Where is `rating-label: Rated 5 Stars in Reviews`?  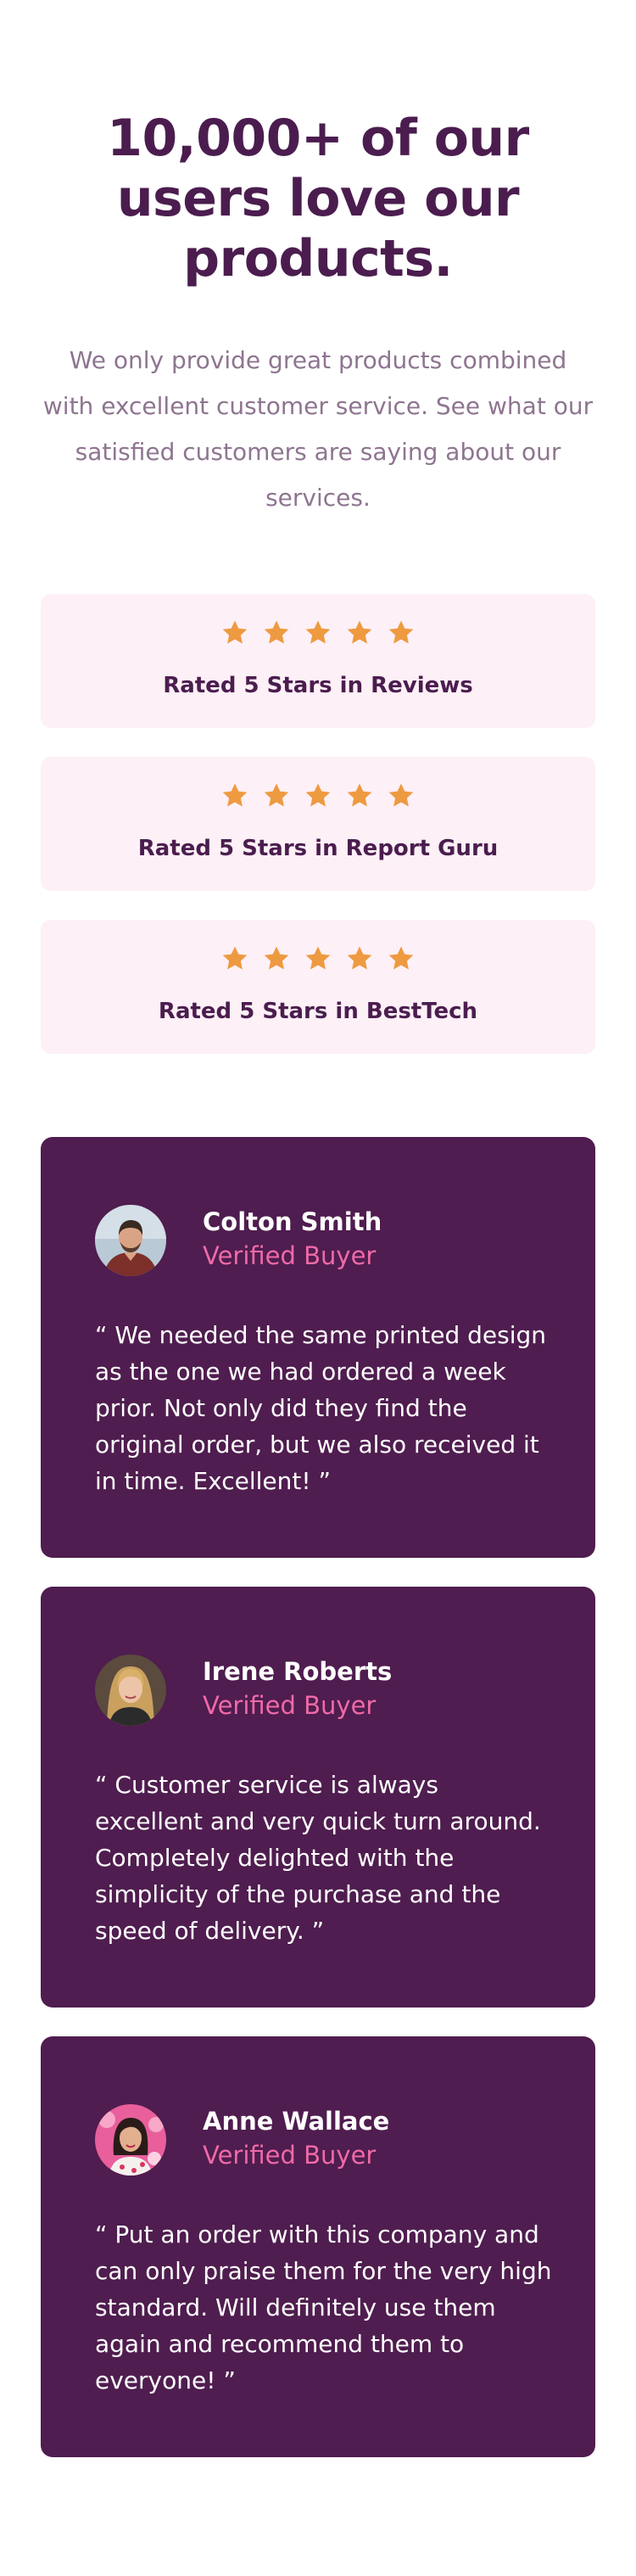 rating-label: Rated 5 Stars in Reviews is located at coordinates (318, 686).